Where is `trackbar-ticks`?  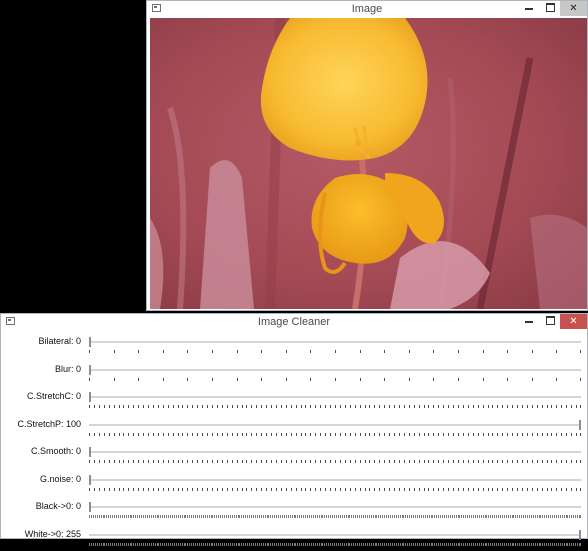
trackbar-ticks is located at coordinates (335, 406).